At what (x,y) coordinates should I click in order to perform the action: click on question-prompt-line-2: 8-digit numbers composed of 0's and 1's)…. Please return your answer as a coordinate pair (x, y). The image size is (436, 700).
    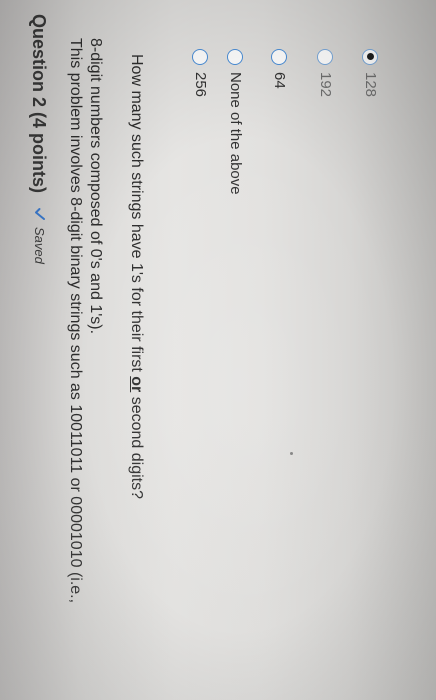
    Looking at the image, I should click on (95, 186).